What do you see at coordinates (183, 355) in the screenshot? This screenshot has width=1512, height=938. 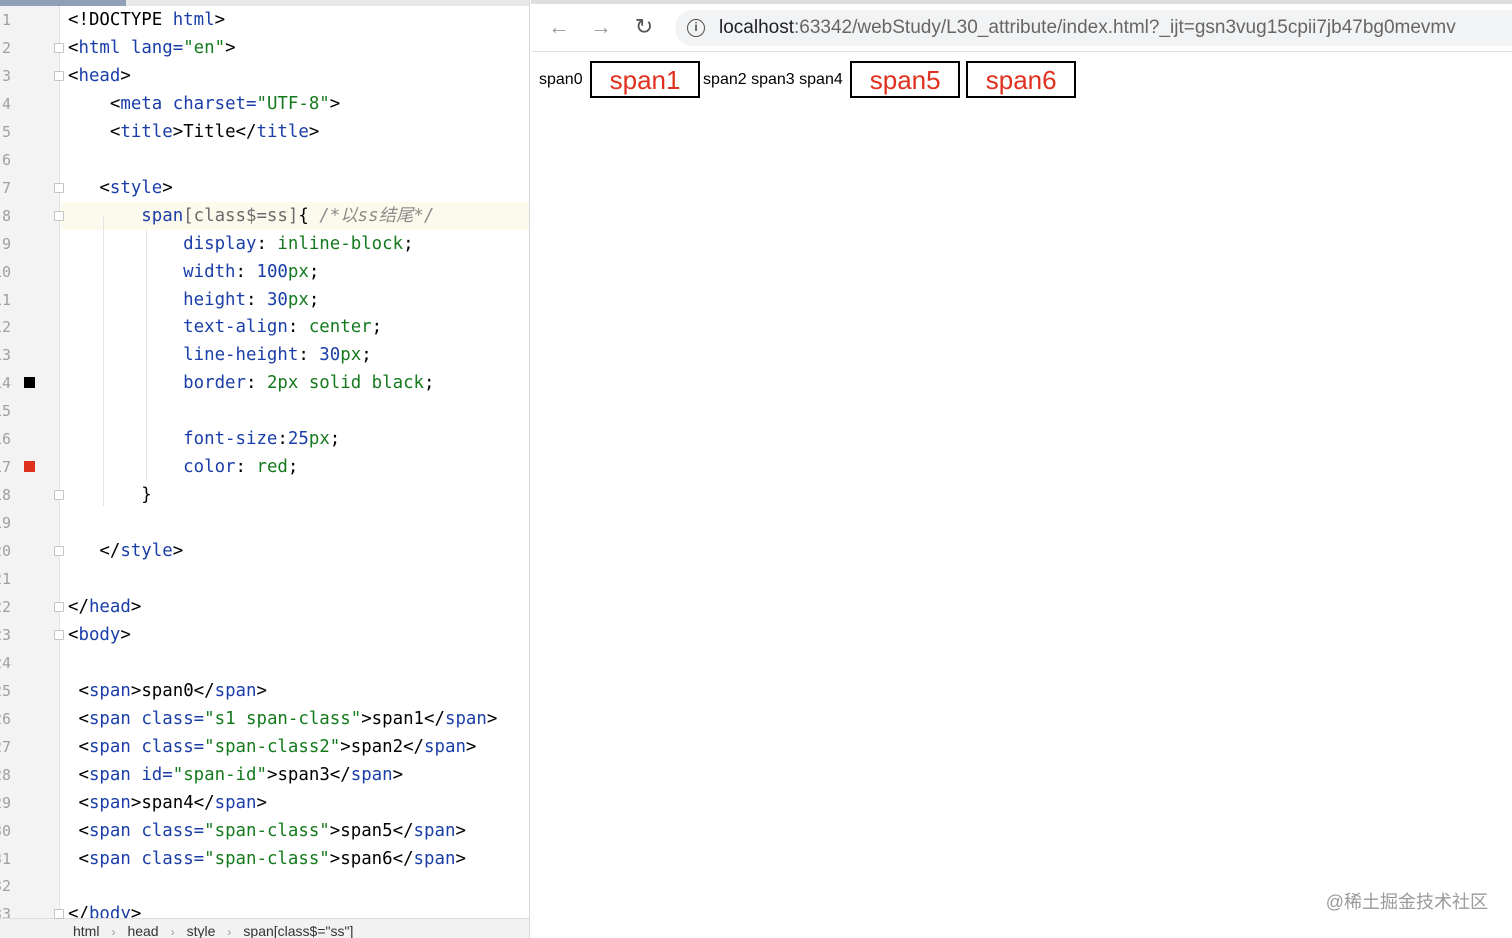 I see `code-token: line-height` at bounding box center [183, 355].